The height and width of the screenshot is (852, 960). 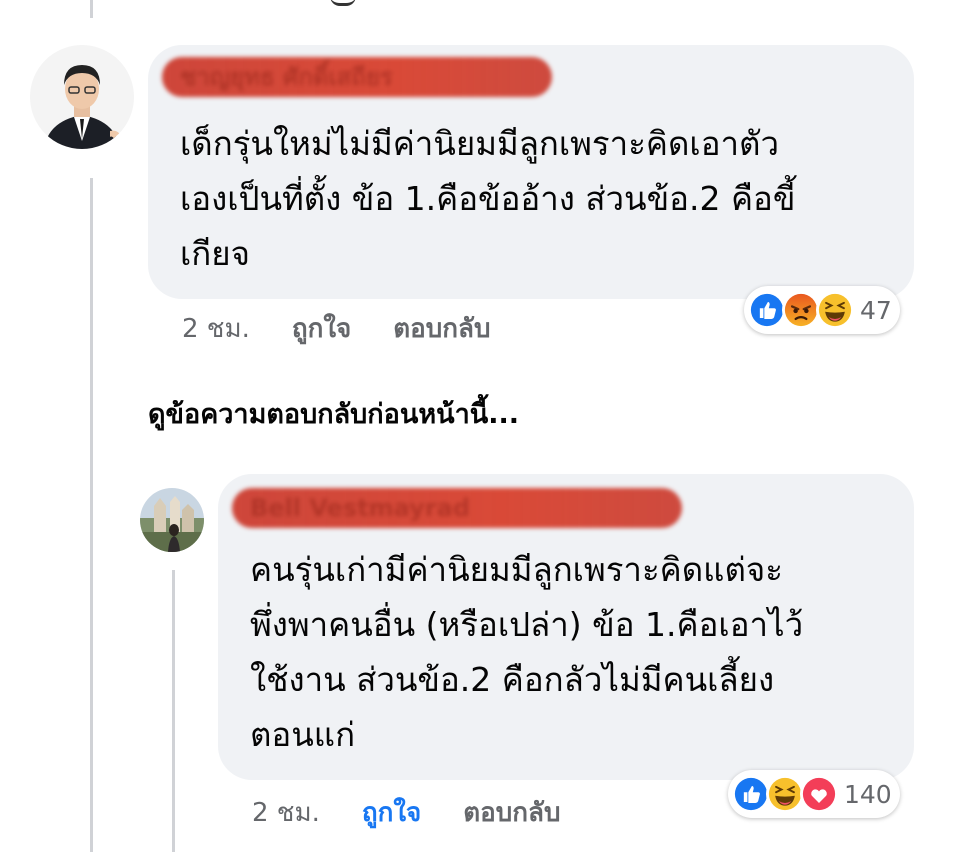 What do you see at coordinates (215, 253) in the screenshot?
I see `comment-text-line: เกียจ` at bounding box center [215, 253].